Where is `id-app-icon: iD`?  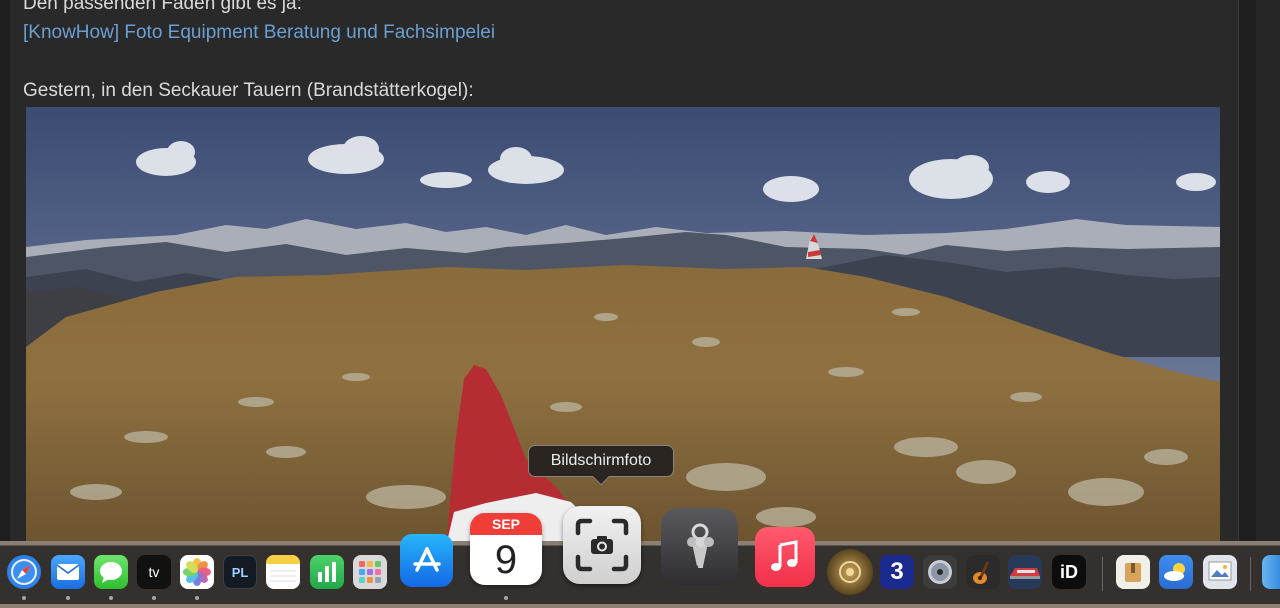
id-app-icon: iD is located at coordinates (1069, 572).